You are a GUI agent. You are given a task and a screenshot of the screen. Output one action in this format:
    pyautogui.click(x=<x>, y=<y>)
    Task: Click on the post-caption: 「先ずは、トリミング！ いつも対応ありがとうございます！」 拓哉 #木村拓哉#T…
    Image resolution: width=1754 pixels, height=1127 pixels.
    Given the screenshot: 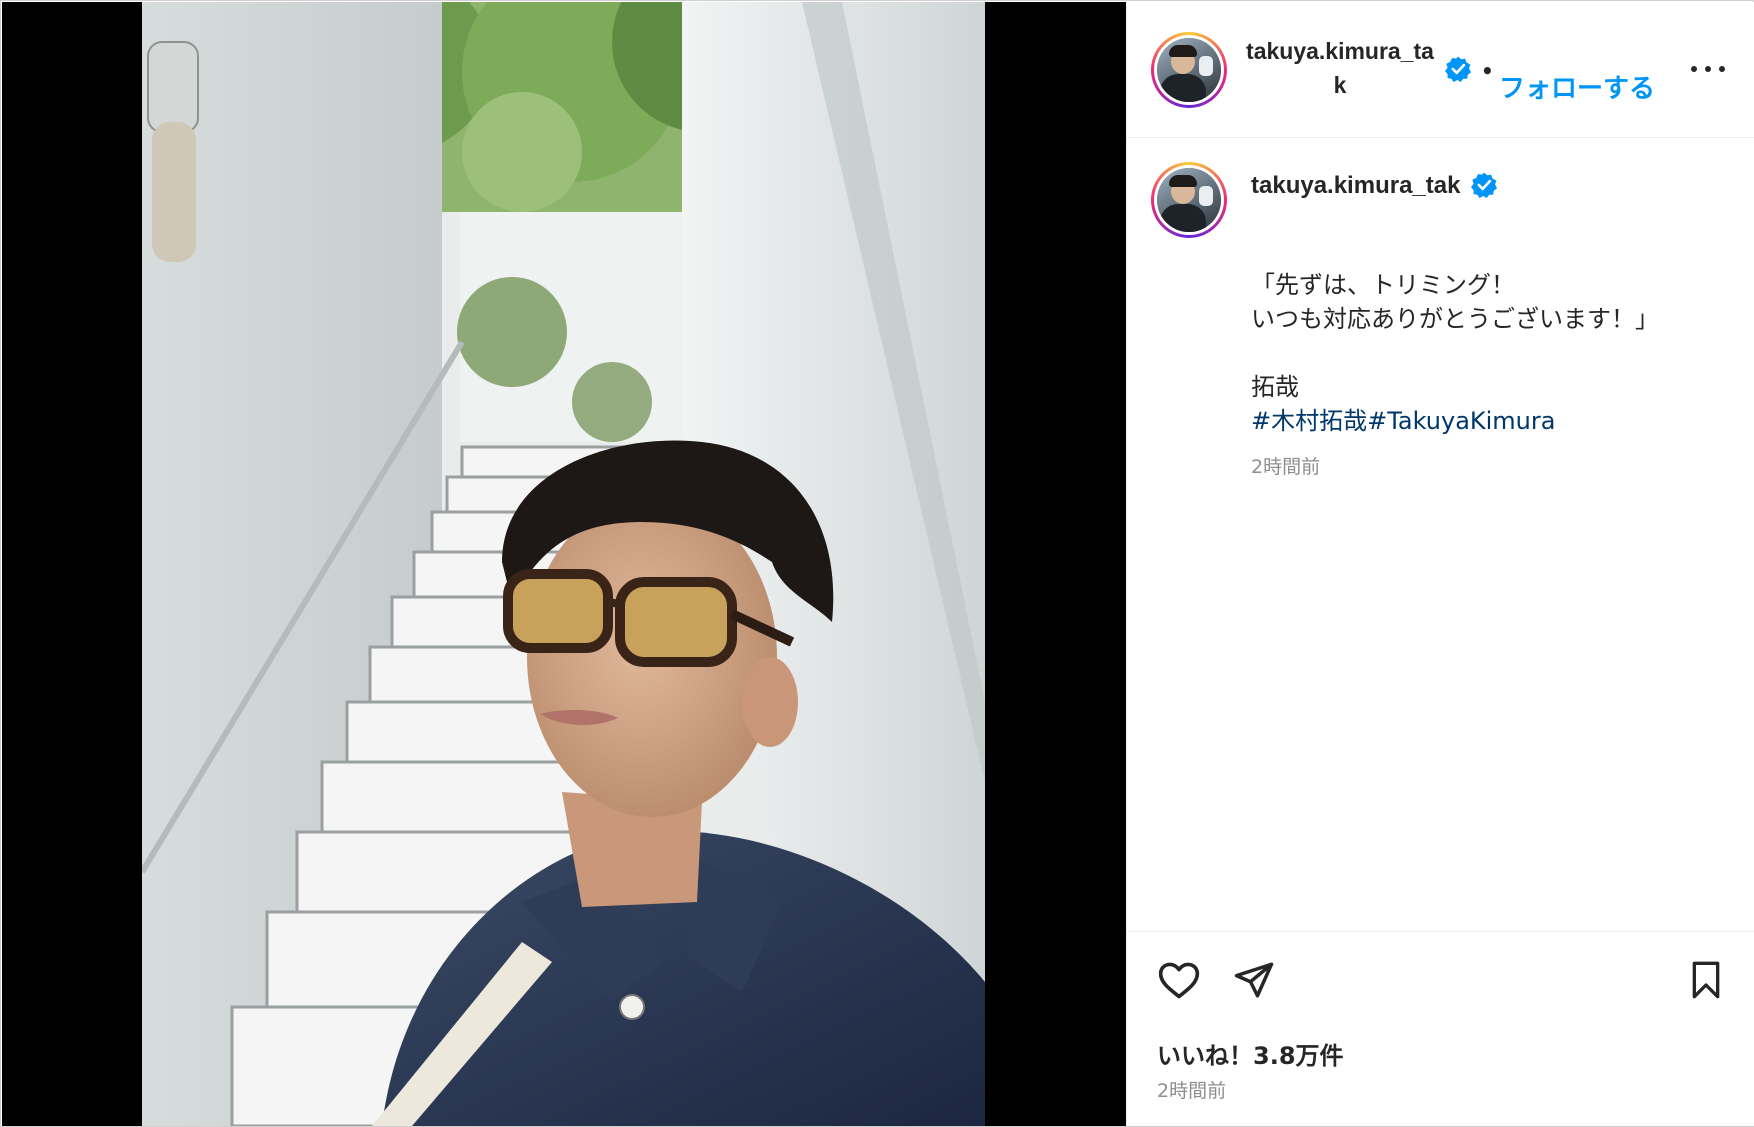 What is the action you would take?
    pyautogui.click(x=1491, y=353)
    